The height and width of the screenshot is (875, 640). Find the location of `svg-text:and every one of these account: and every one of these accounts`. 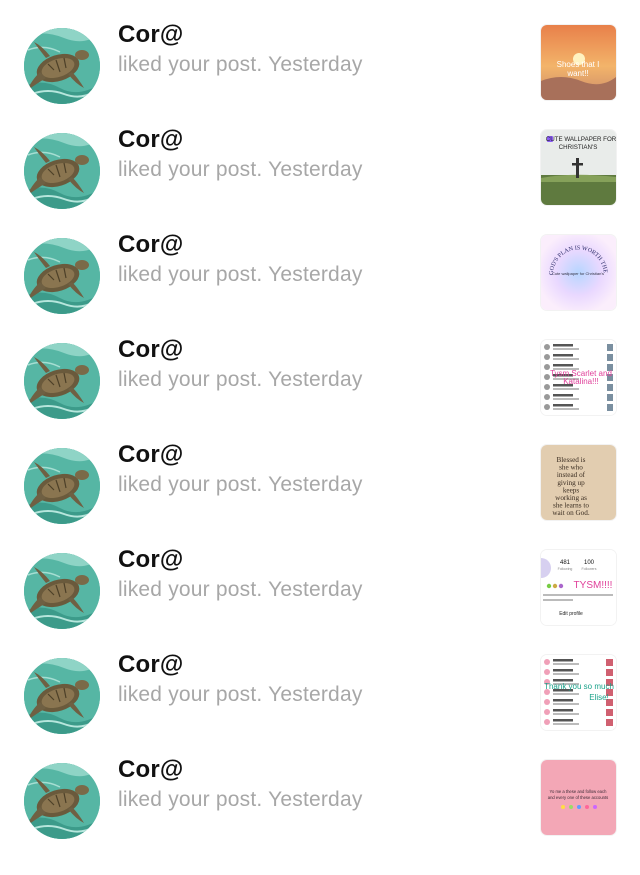

svg-text:and every one of these account: and every one of these accounts is located at coordinates (578, 797).